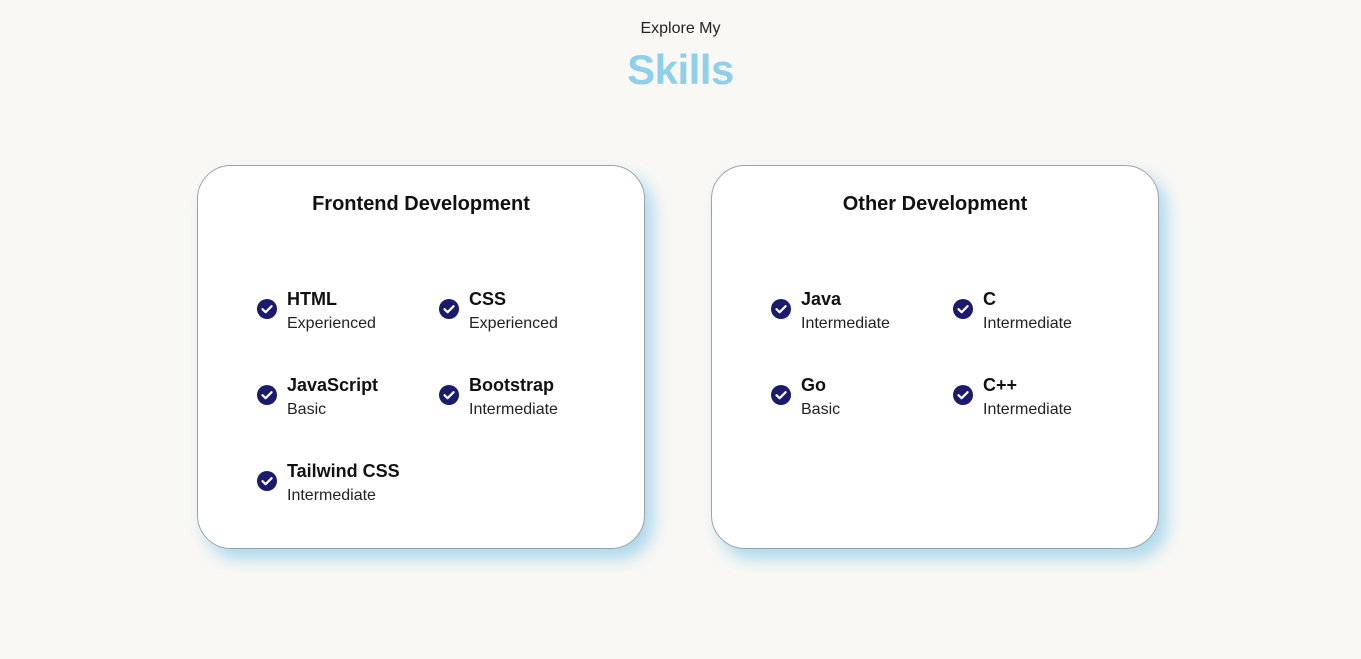 This screenshot has width=1361, height=659. I want to click on skill-name: Tailwind CSS, so click(343, 471).